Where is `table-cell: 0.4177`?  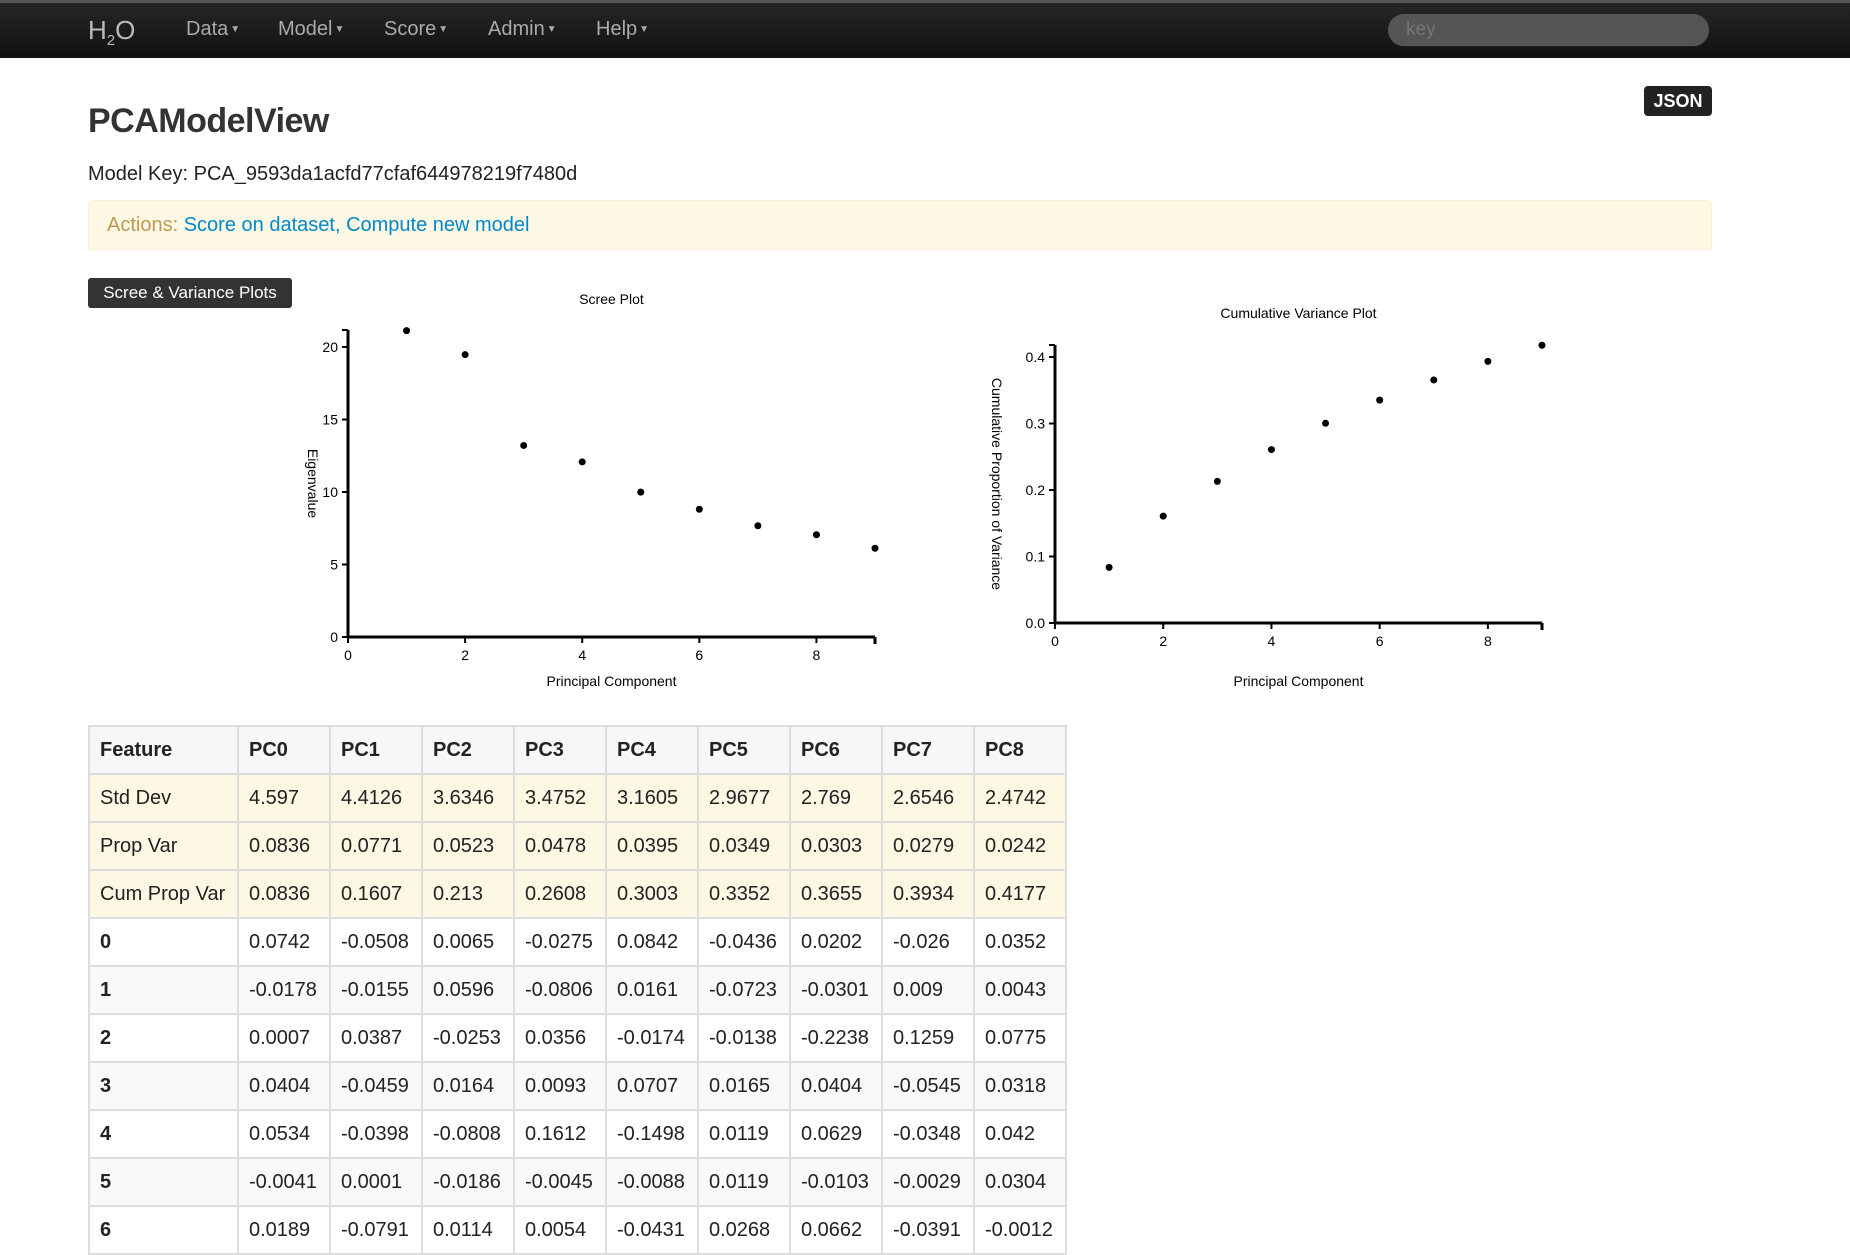 table-cell: 0.4177 is located at coordinates (1020, 894).